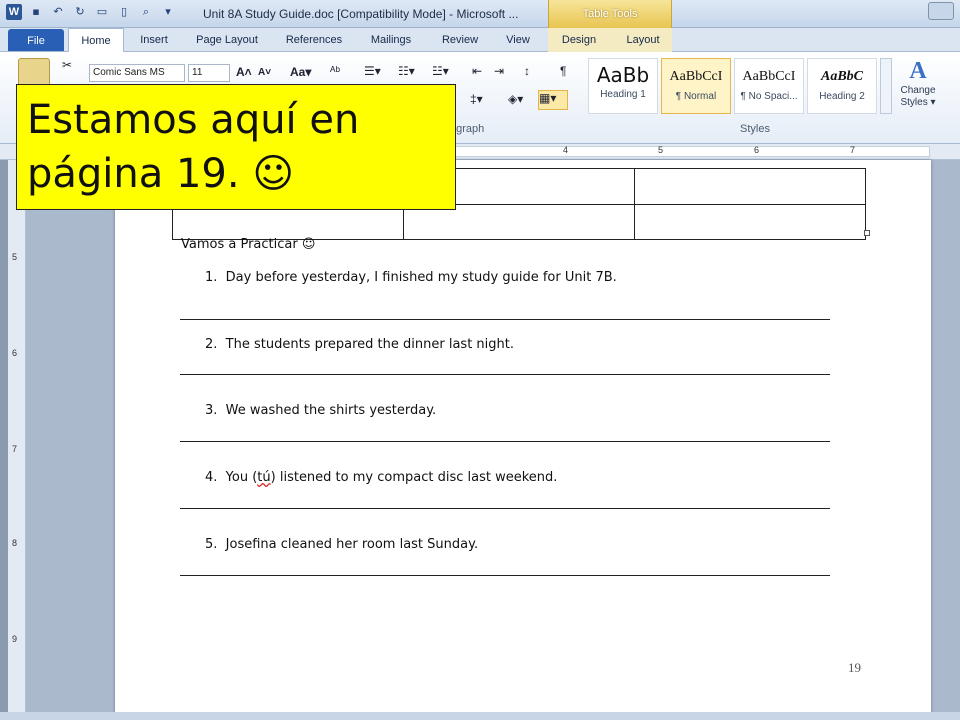 The image size is (960, 720). Describe the element at coordinates (124, 12) in the screenshot. I see `new-document-icon: ▯` at that location.